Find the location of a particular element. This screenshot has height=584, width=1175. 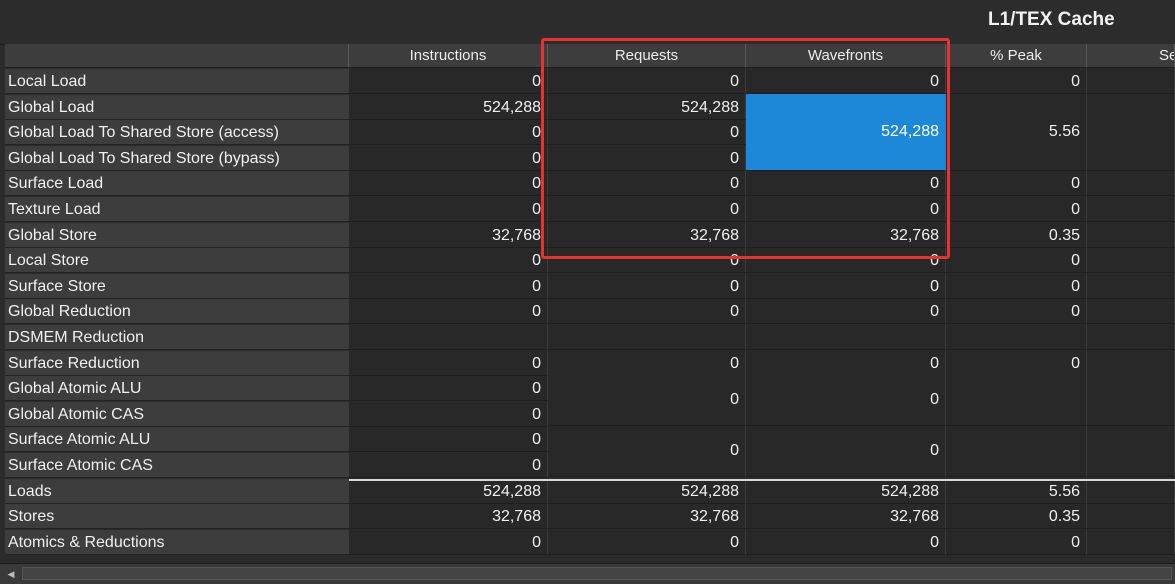

row-label: Surface Atomic CAS is located at coordinates (177, 465).